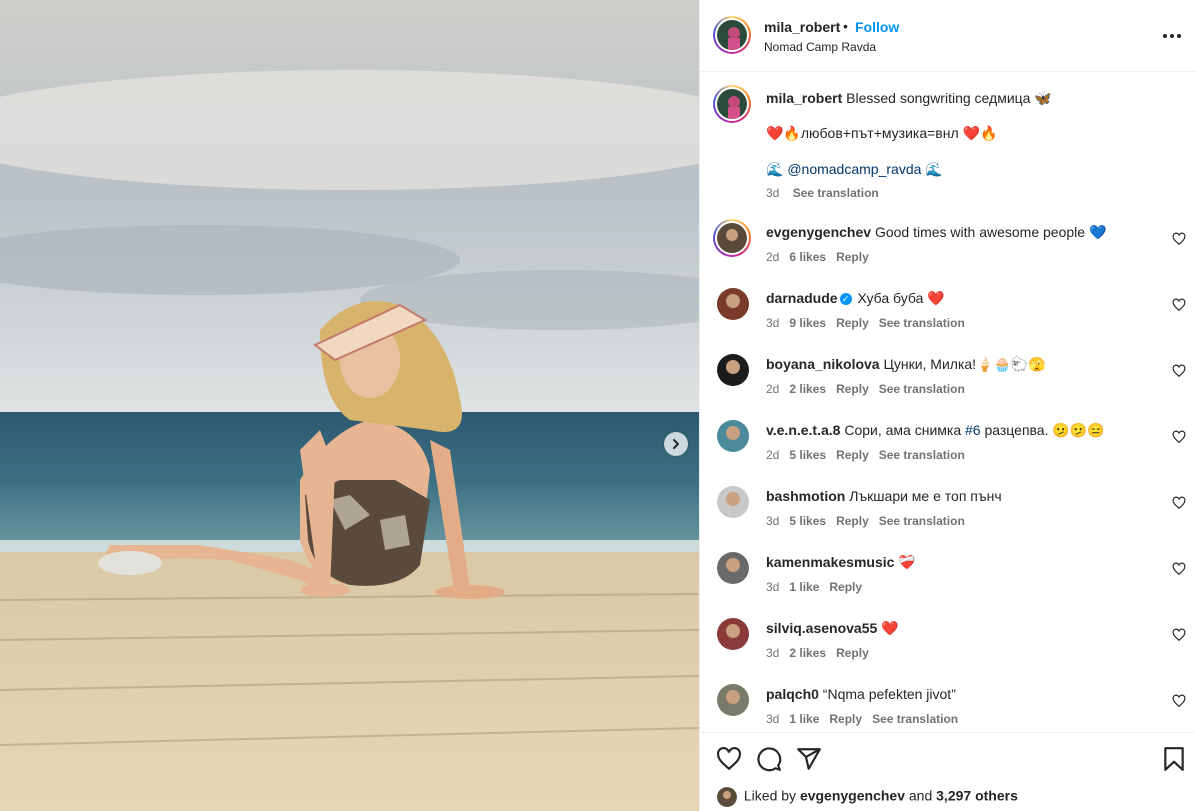 The height and width of the screenshot is (811, 1195). What do you see at coordinates (947, 36) in the screenshot?
I see `post-header: mila_robert • Follow Nomad Camp Ravda` at bounding box center [947, 36].